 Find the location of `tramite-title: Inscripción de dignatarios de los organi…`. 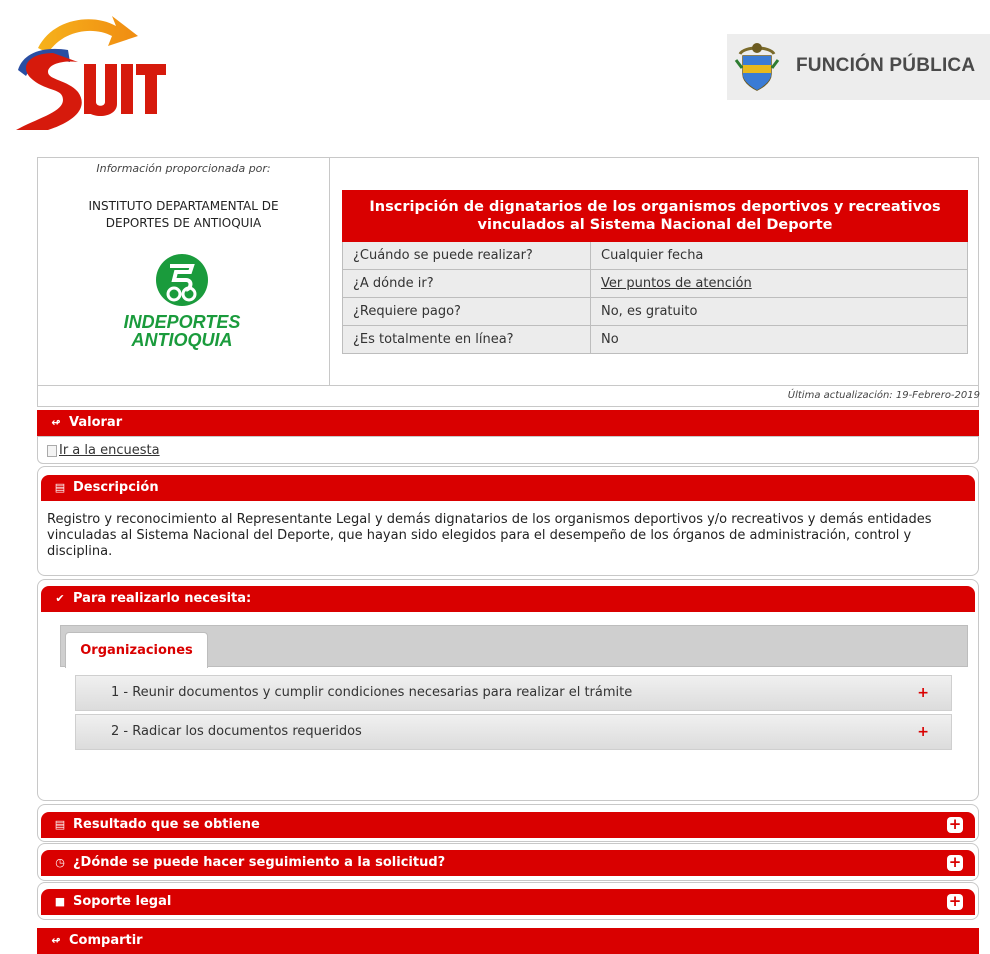

tramite-title: Inscripción de dignatarios de los organi… is located at coordinates (655, 216).